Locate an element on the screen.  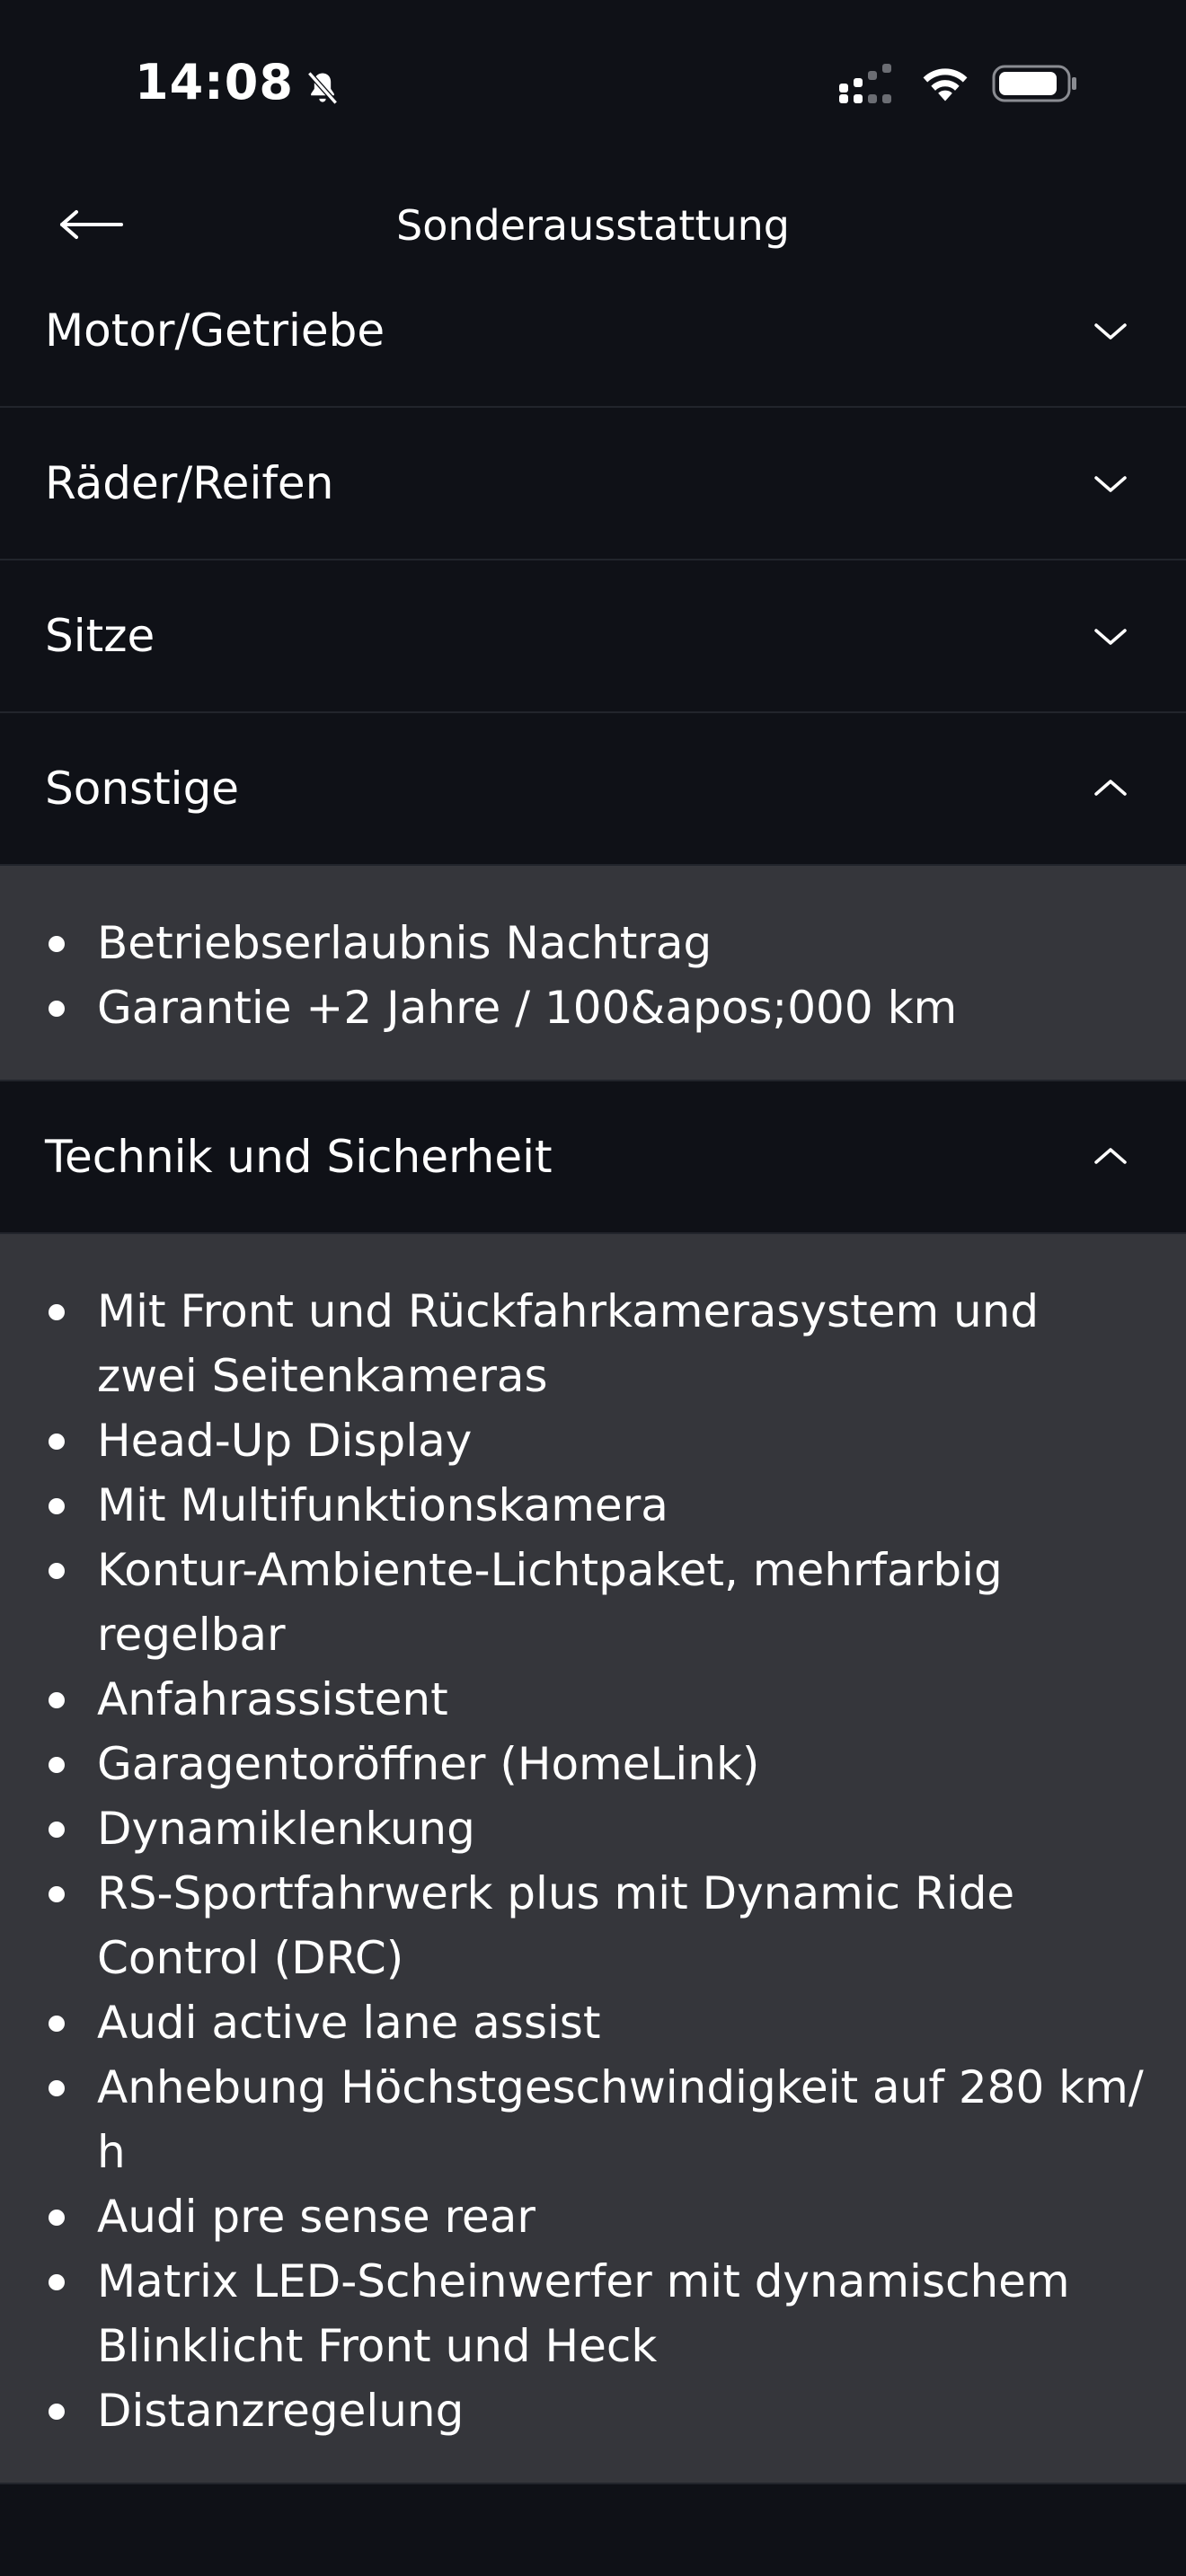
list-item: Dynamiklenkung is located at coordinates (593, 1828).